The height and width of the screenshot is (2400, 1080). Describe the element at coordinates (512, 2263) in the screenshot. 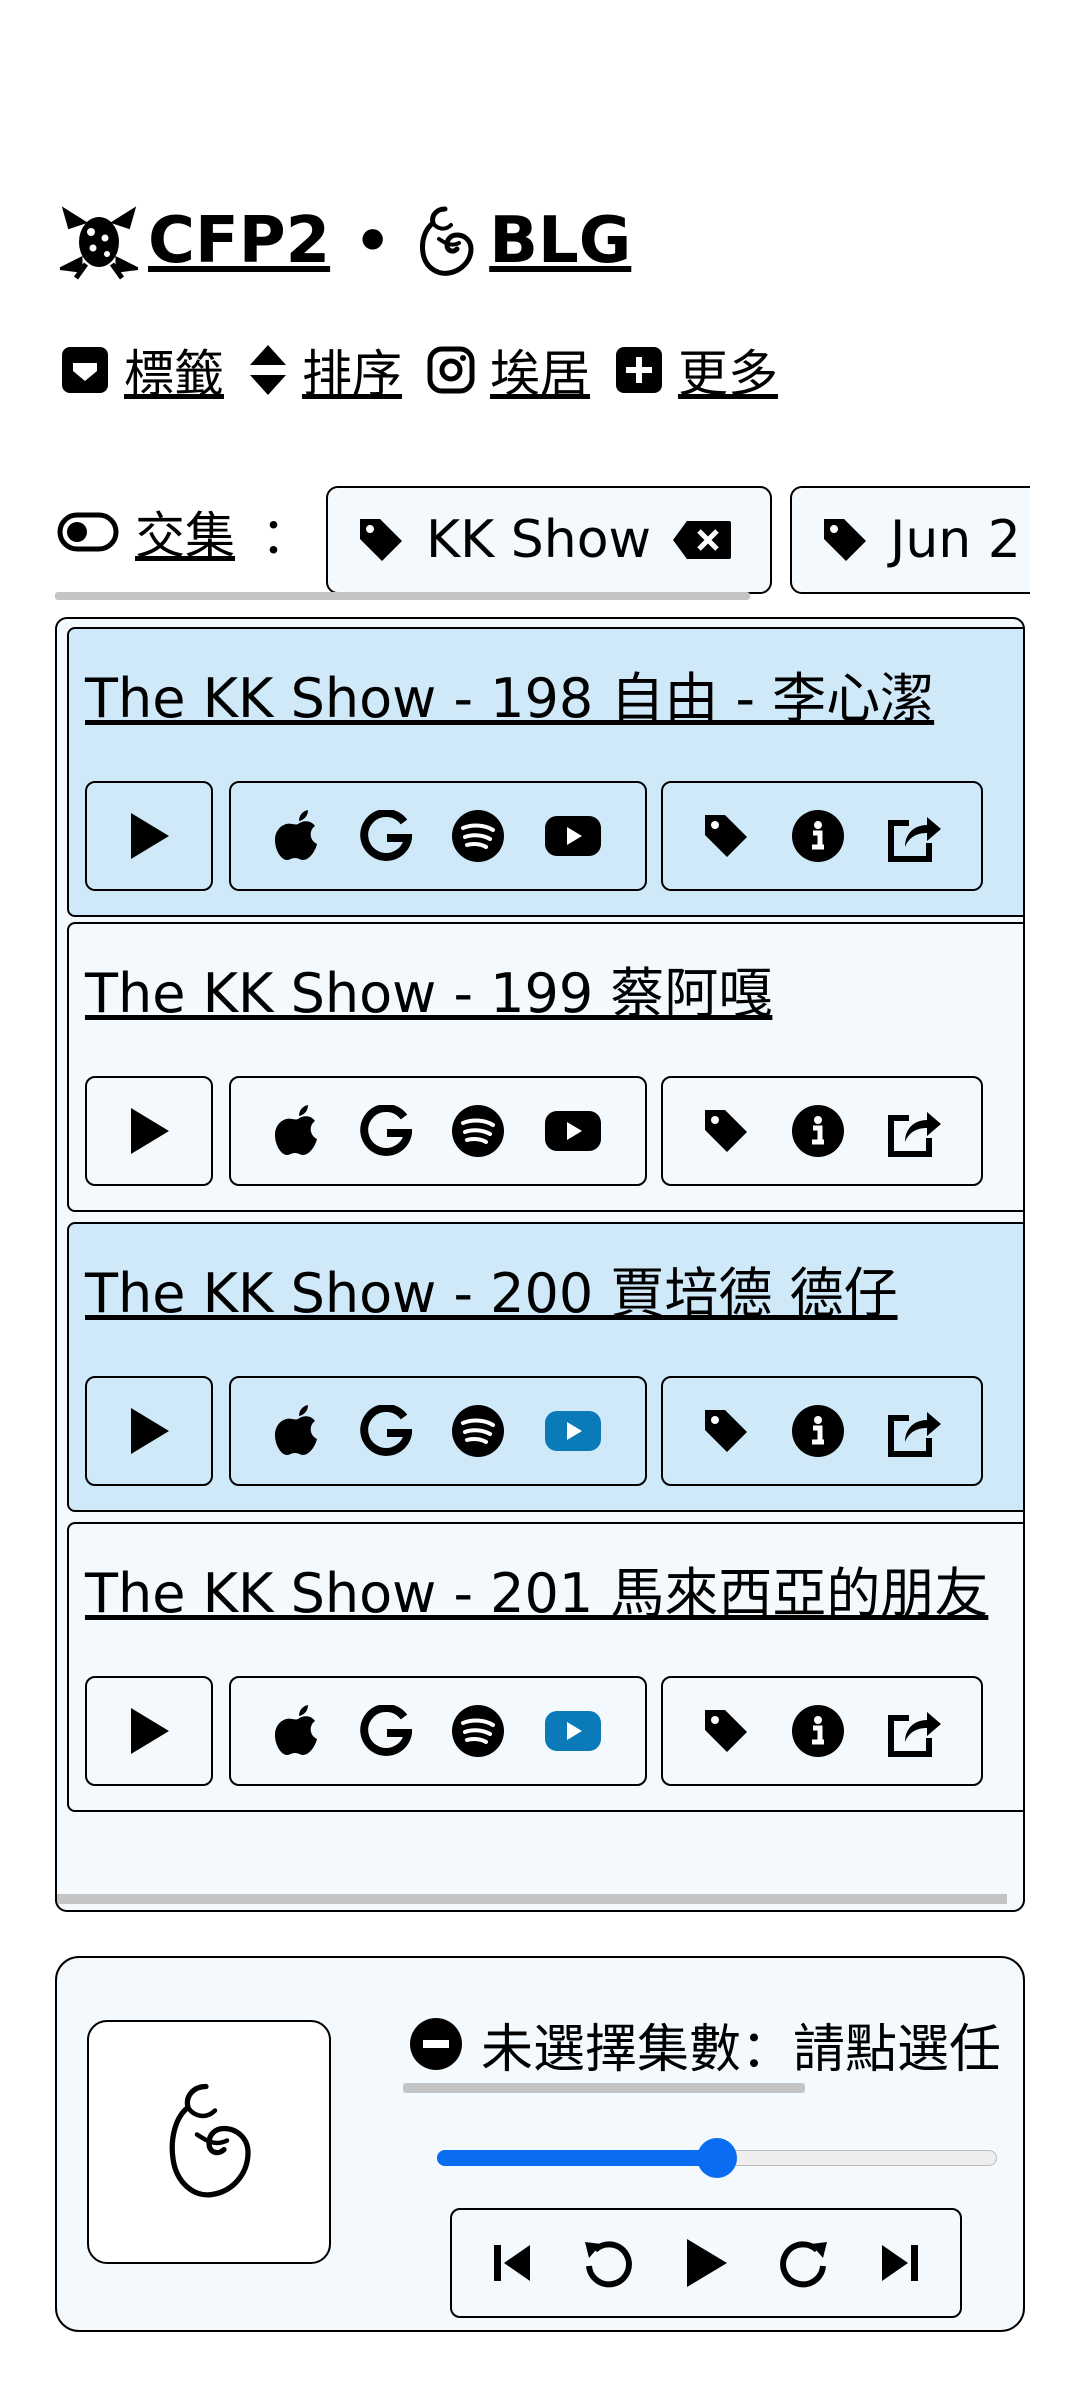

I see `skip-back-icon` at that location.